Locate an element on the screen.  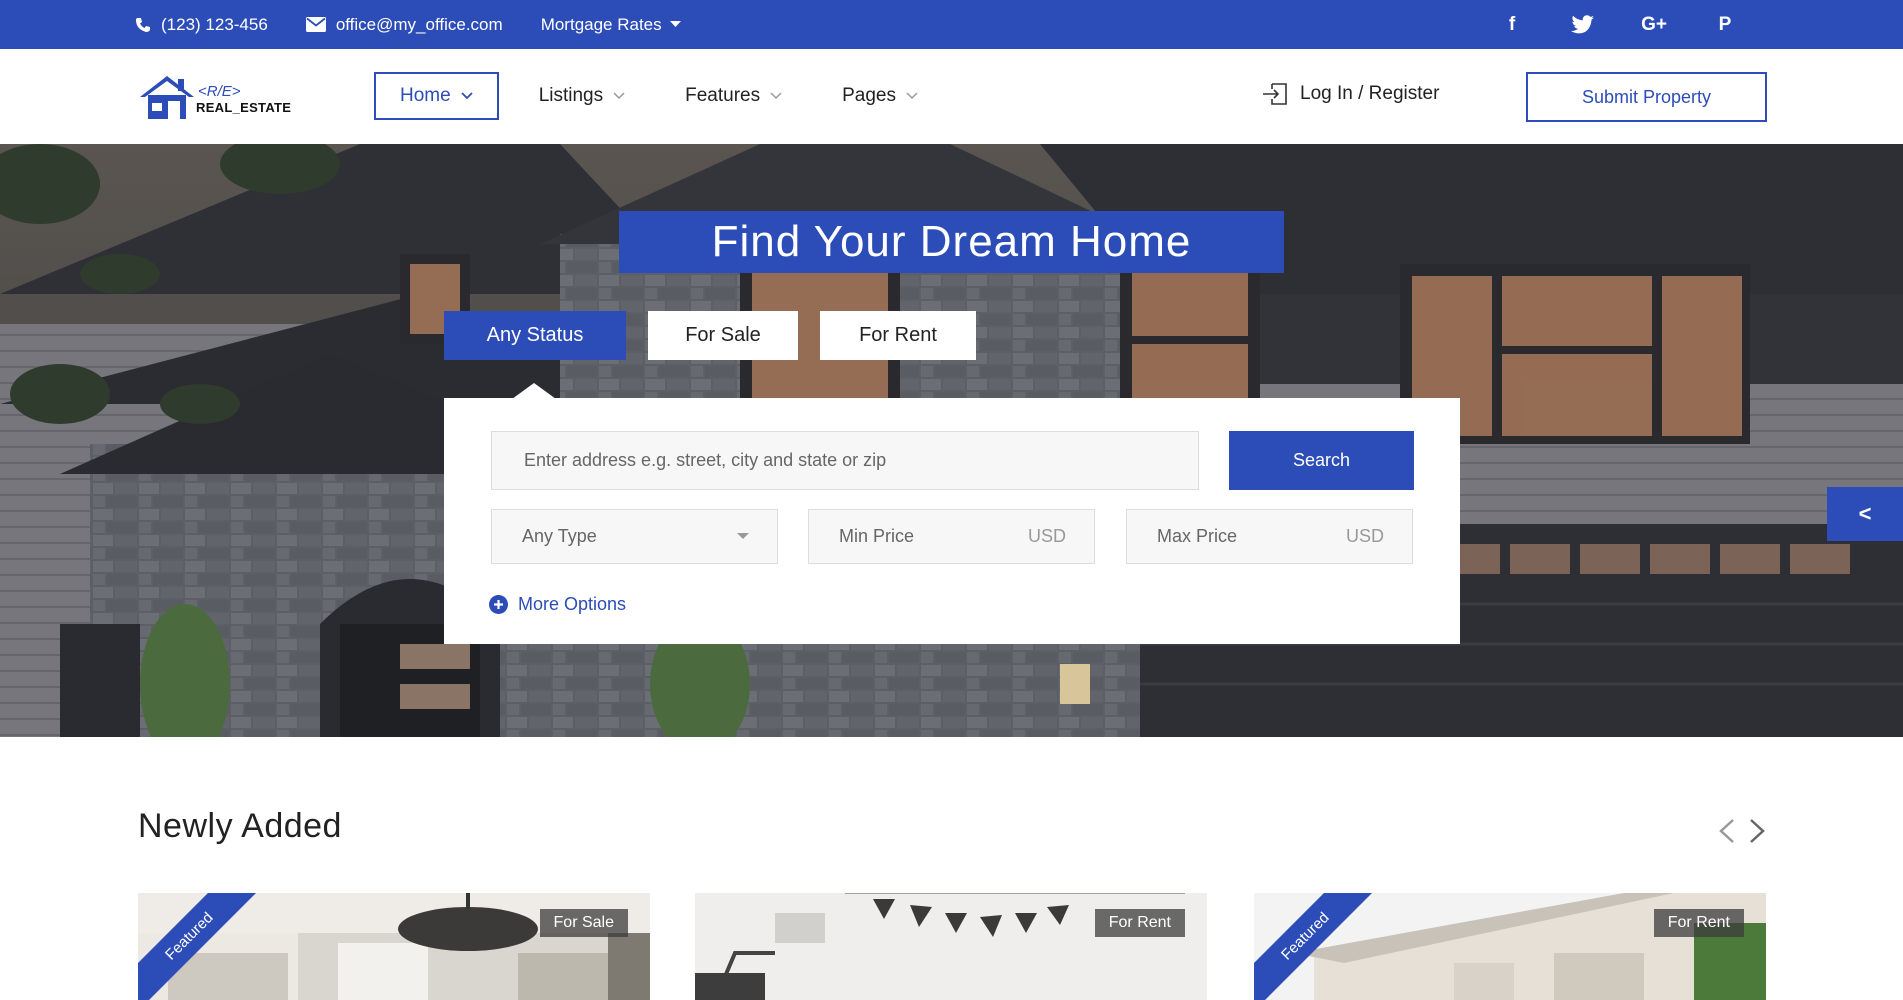
status-tabs: Any Status For Sale For Rent is located at coordinates (721, 335).